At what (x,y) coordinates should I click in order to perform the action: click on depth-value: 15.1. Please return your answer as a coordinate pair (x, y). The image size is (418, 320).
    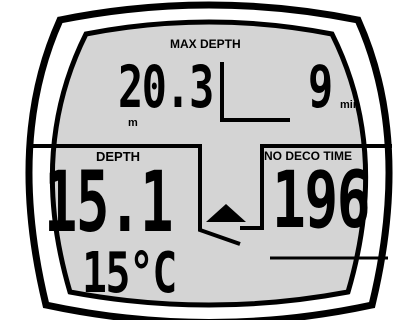
    Looking at the image, I should click on (109, 202).